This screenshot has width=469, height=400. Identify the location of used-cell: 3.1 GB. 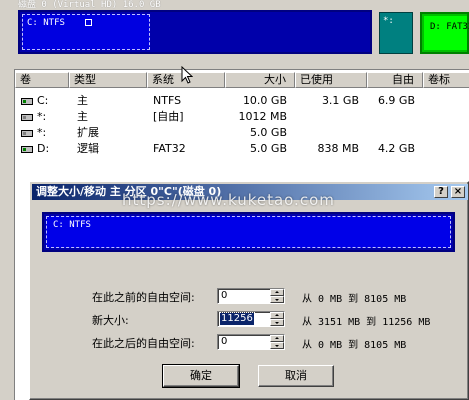
(340, 100).